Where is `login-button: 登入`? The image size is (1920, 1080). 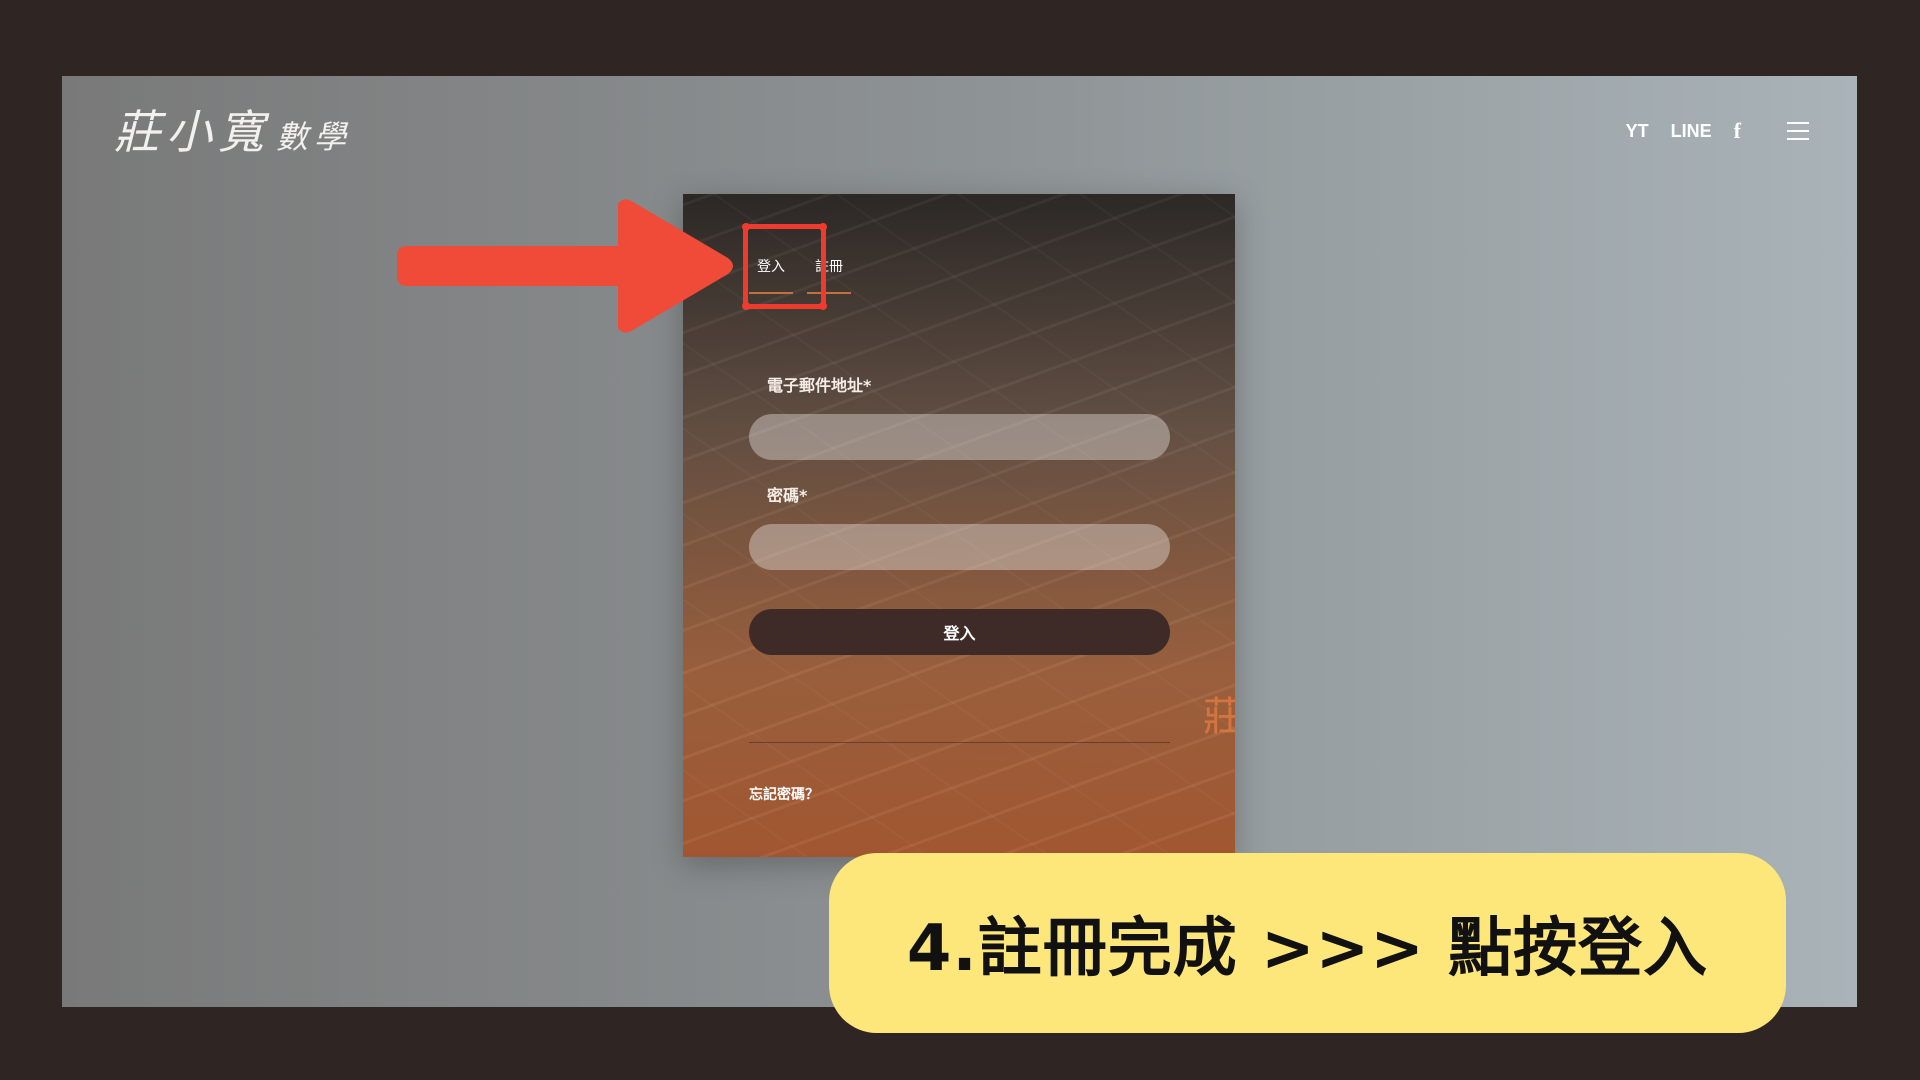
login-button: 登入 is located at coordinates (959, 632).